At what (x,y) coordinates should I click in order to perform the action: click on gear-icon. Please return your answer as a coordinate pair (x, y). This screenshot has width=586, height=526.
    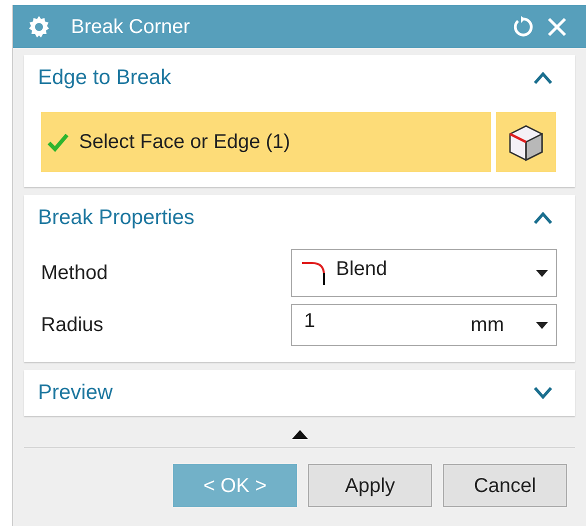
    Looking at the image, I should click on (39, 26).